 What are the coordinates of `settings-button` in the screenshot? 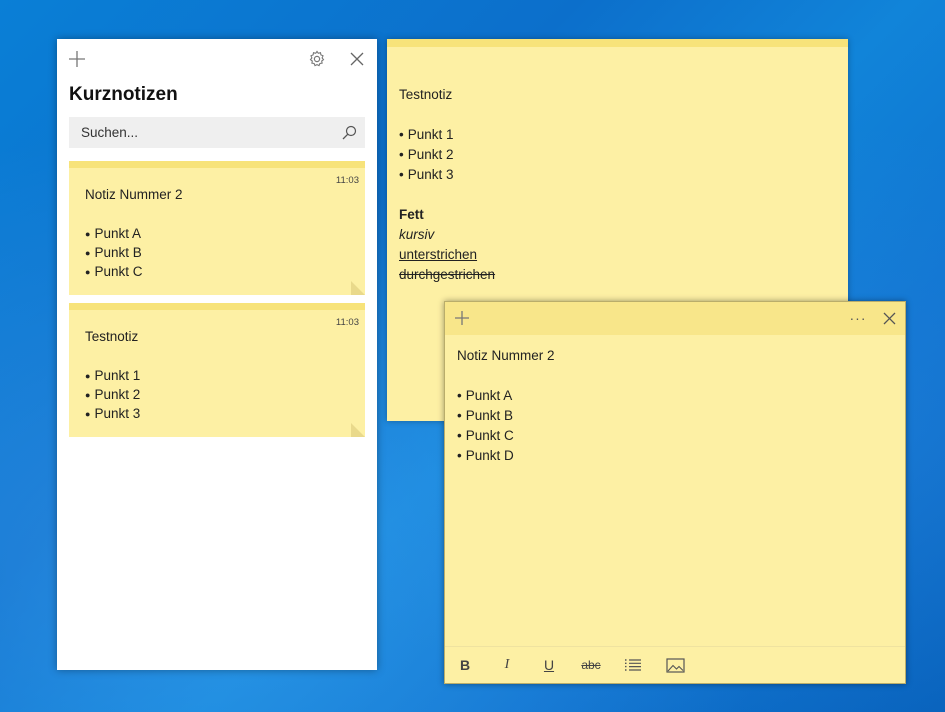 It's located at (317, 59).